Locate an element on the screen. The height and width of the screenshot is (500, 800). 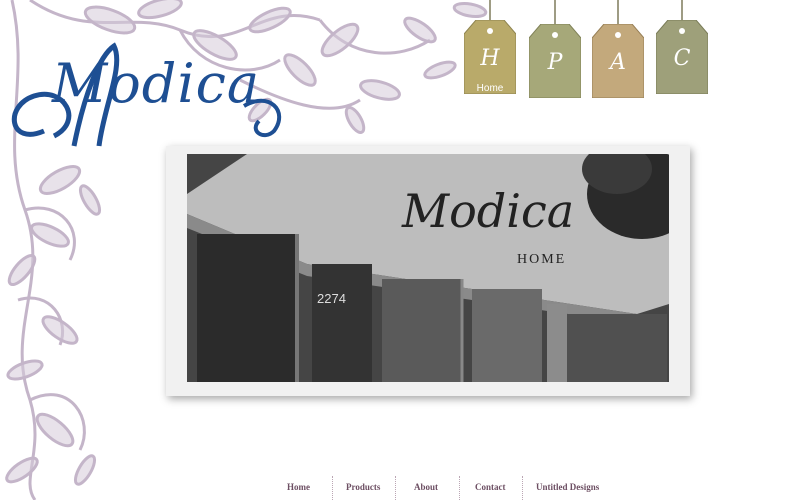
tag-products: P is located at coordinates (555, 61).